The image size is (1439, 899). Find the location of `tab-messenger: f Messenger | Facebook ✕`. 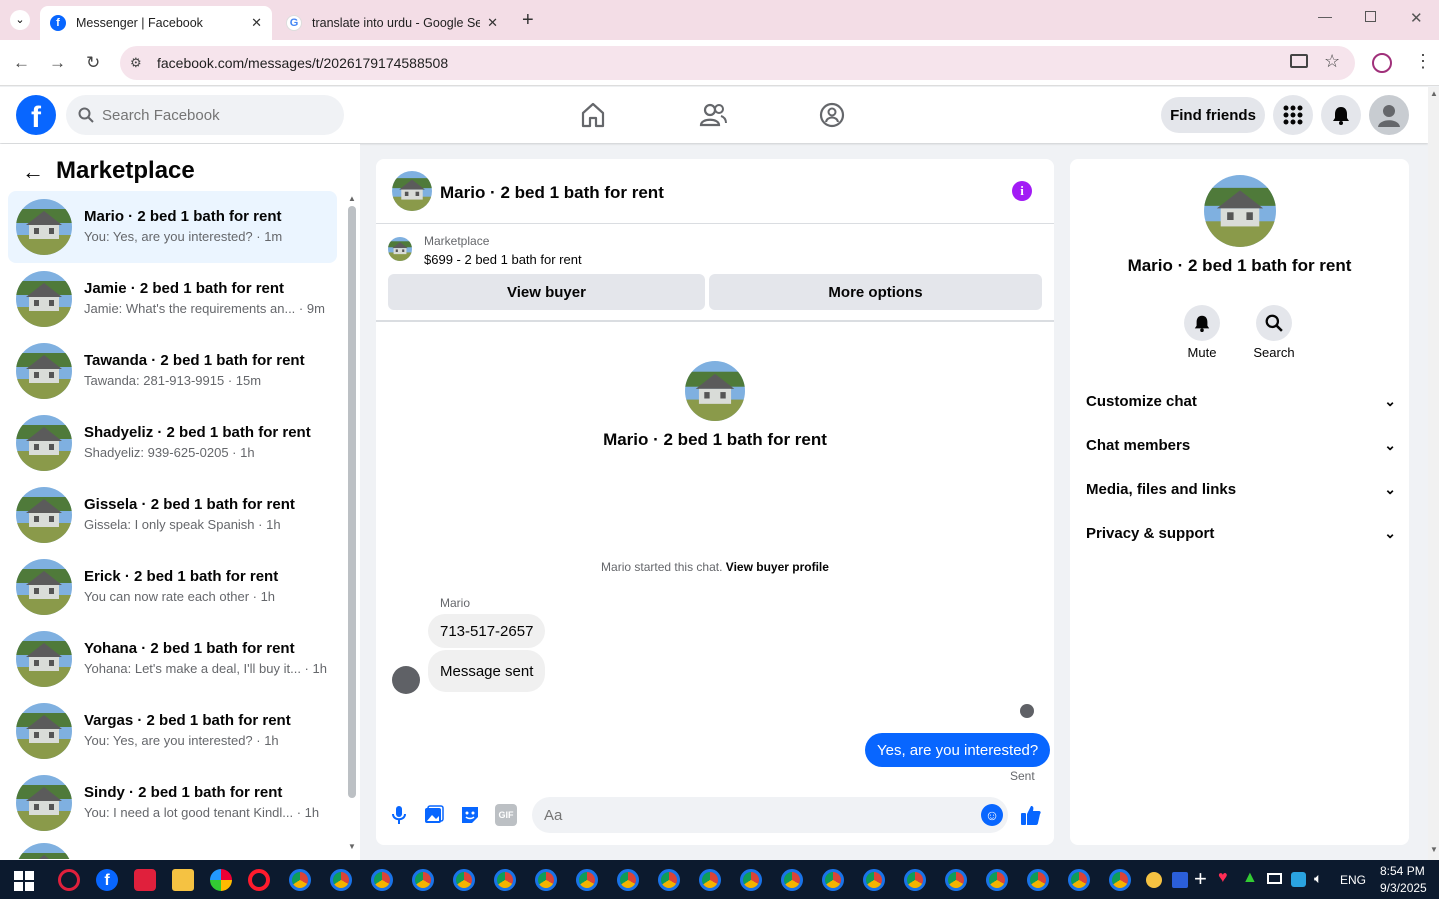

tab-messenger: f Messenger | Facebook ✕ is located at coordinates (156, 23).